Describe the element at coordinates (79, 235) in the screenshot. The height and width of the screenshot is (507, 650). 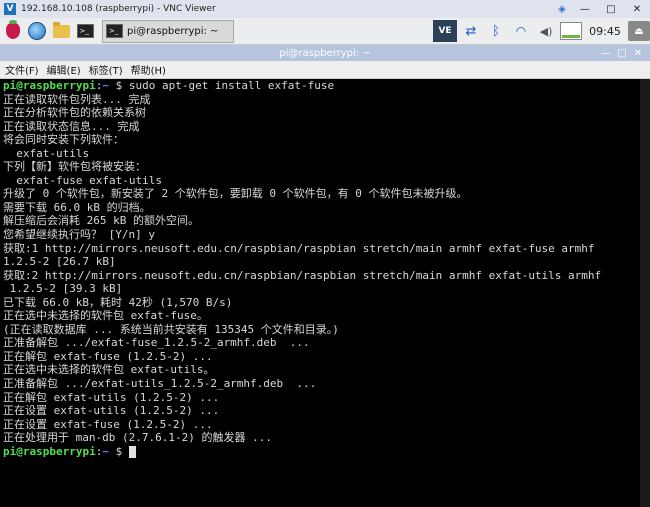
I see `output-text: 您希望继续执行吗？ [Y/n] y` at that location.